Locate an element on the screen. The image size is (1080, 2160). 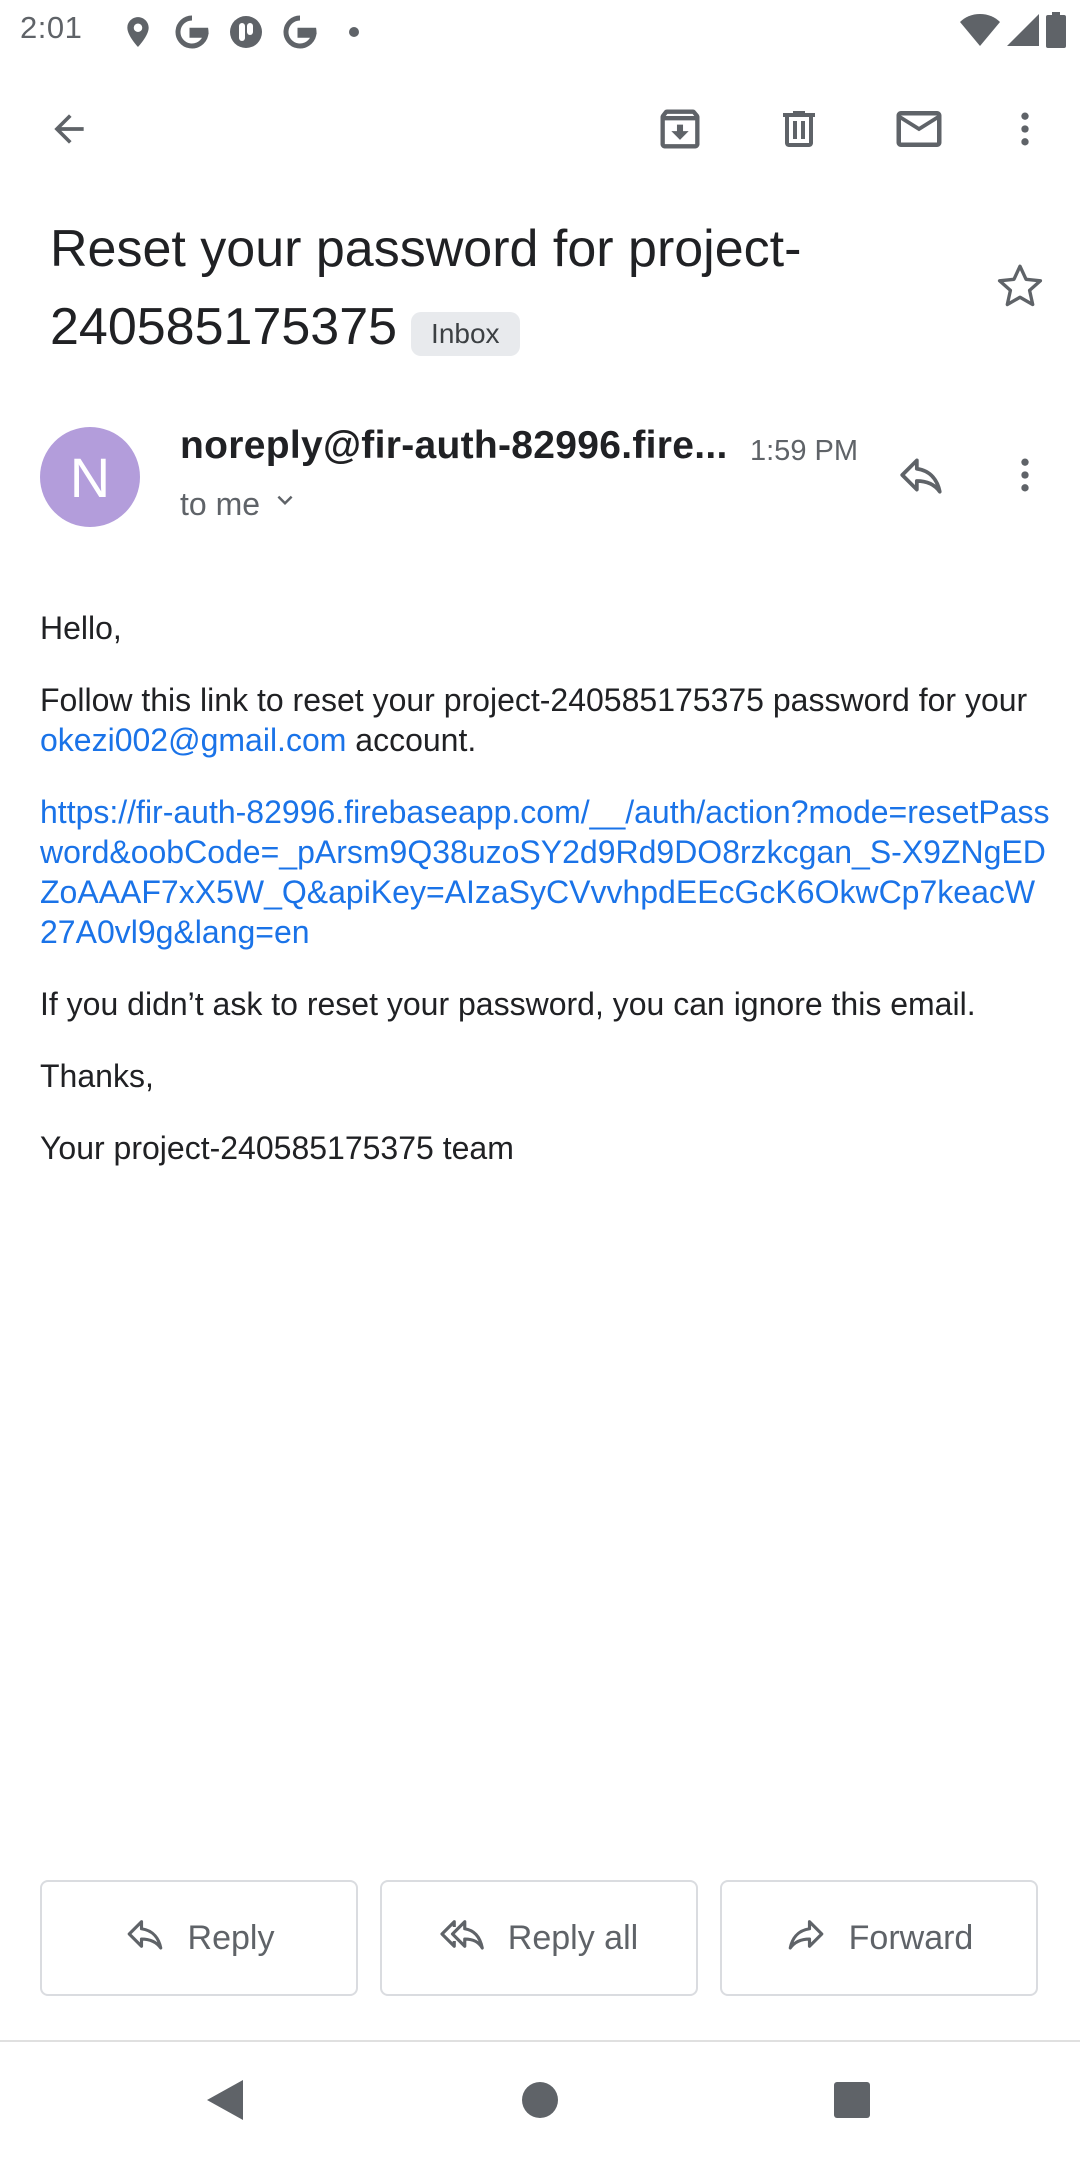
archive-icon is located at coordinates (680, 131).